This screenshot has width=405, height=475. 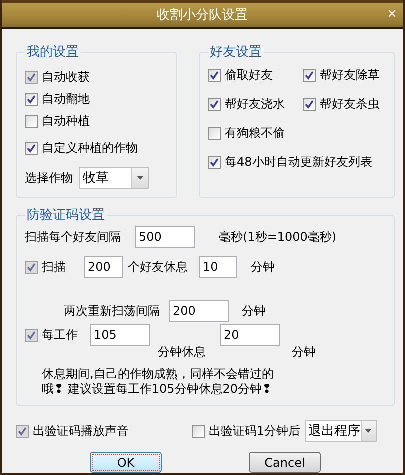 I want to click on hint-text: 休息期间,自己的作物成熟，同样不会错过的哦❢ 建议设置每工作105分钟休息20分钟❢, so click(x=158, y=382).